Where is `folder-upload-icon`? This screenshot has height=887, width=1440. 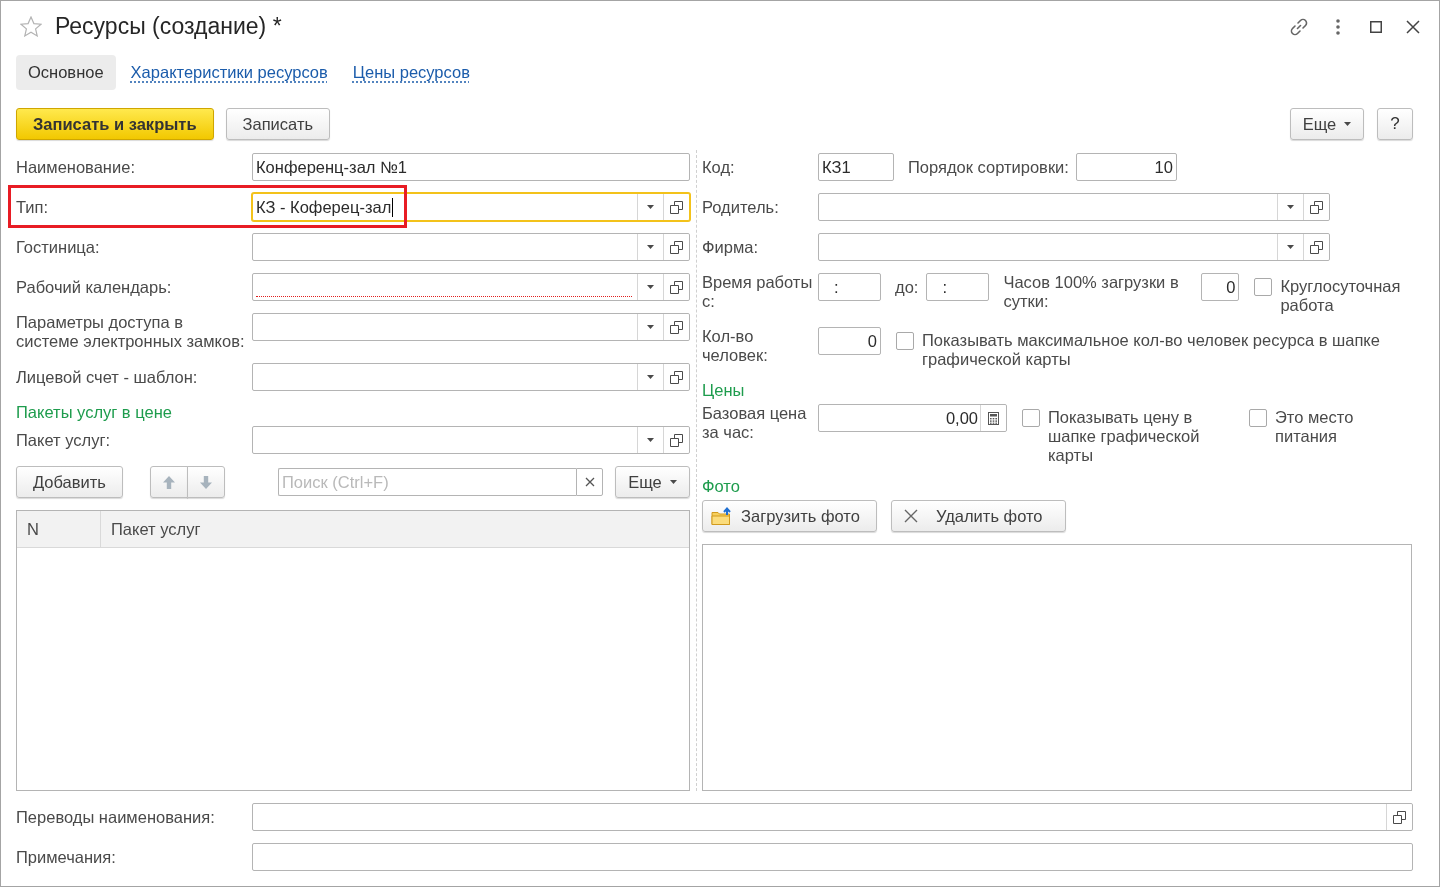 folder-upload-icon is located at coordinates (722, 516).